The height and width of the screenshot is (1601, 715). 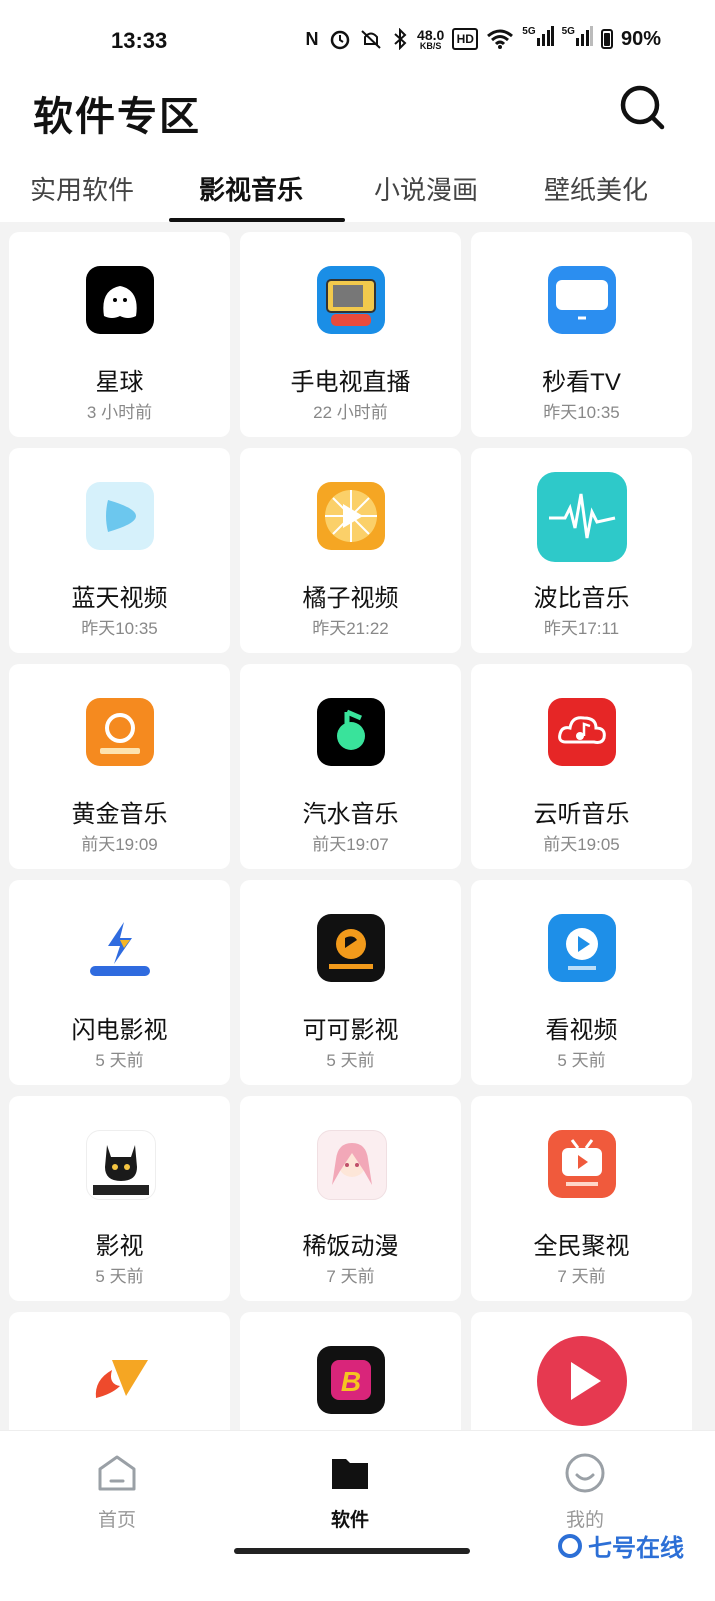 I want to click on nav-software: 软件, so click(x=350, y=1488).